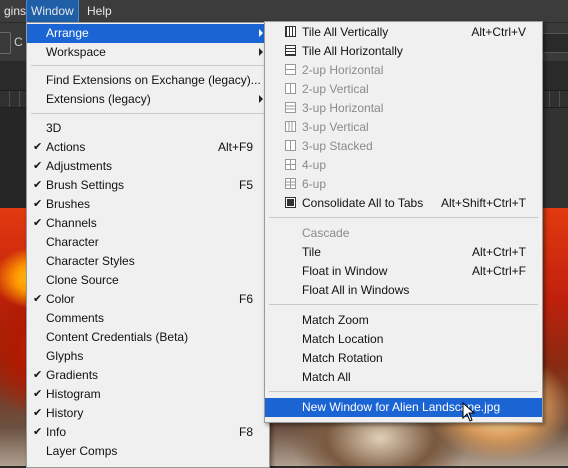 This screenshot has height=468, width=568. What do you see at coordinates (148, 299) in the screenshot?
I see `menu-item-color: ✔ Color F6` at bounding box center [148, 299].